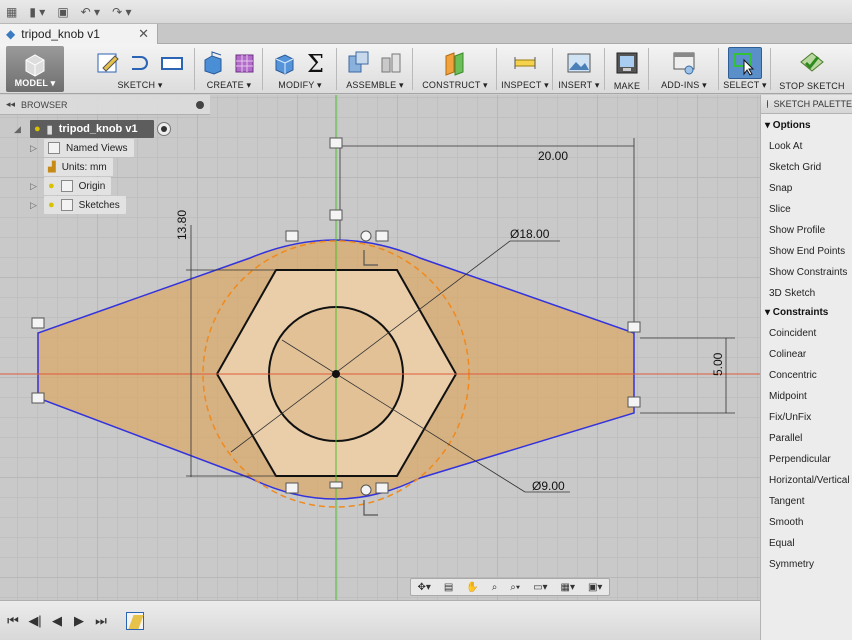 This screenshot has width=852, height=640. Describe the element at coordinates (515, 587) in the screenshot. I see `zoom-icon: ⌕▾` at that location.